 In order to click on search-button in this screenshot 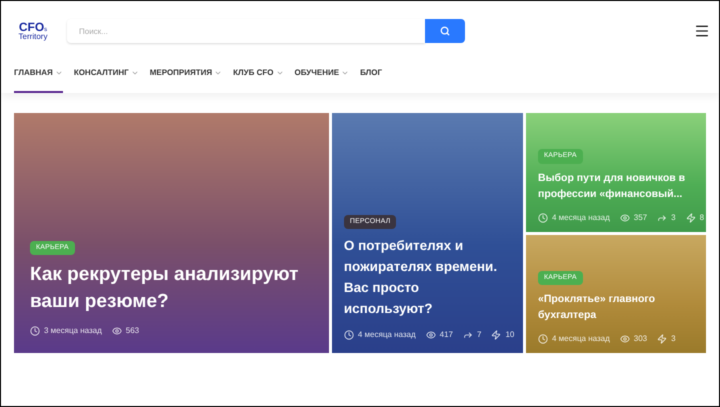, I will do `click(445, 31)`.